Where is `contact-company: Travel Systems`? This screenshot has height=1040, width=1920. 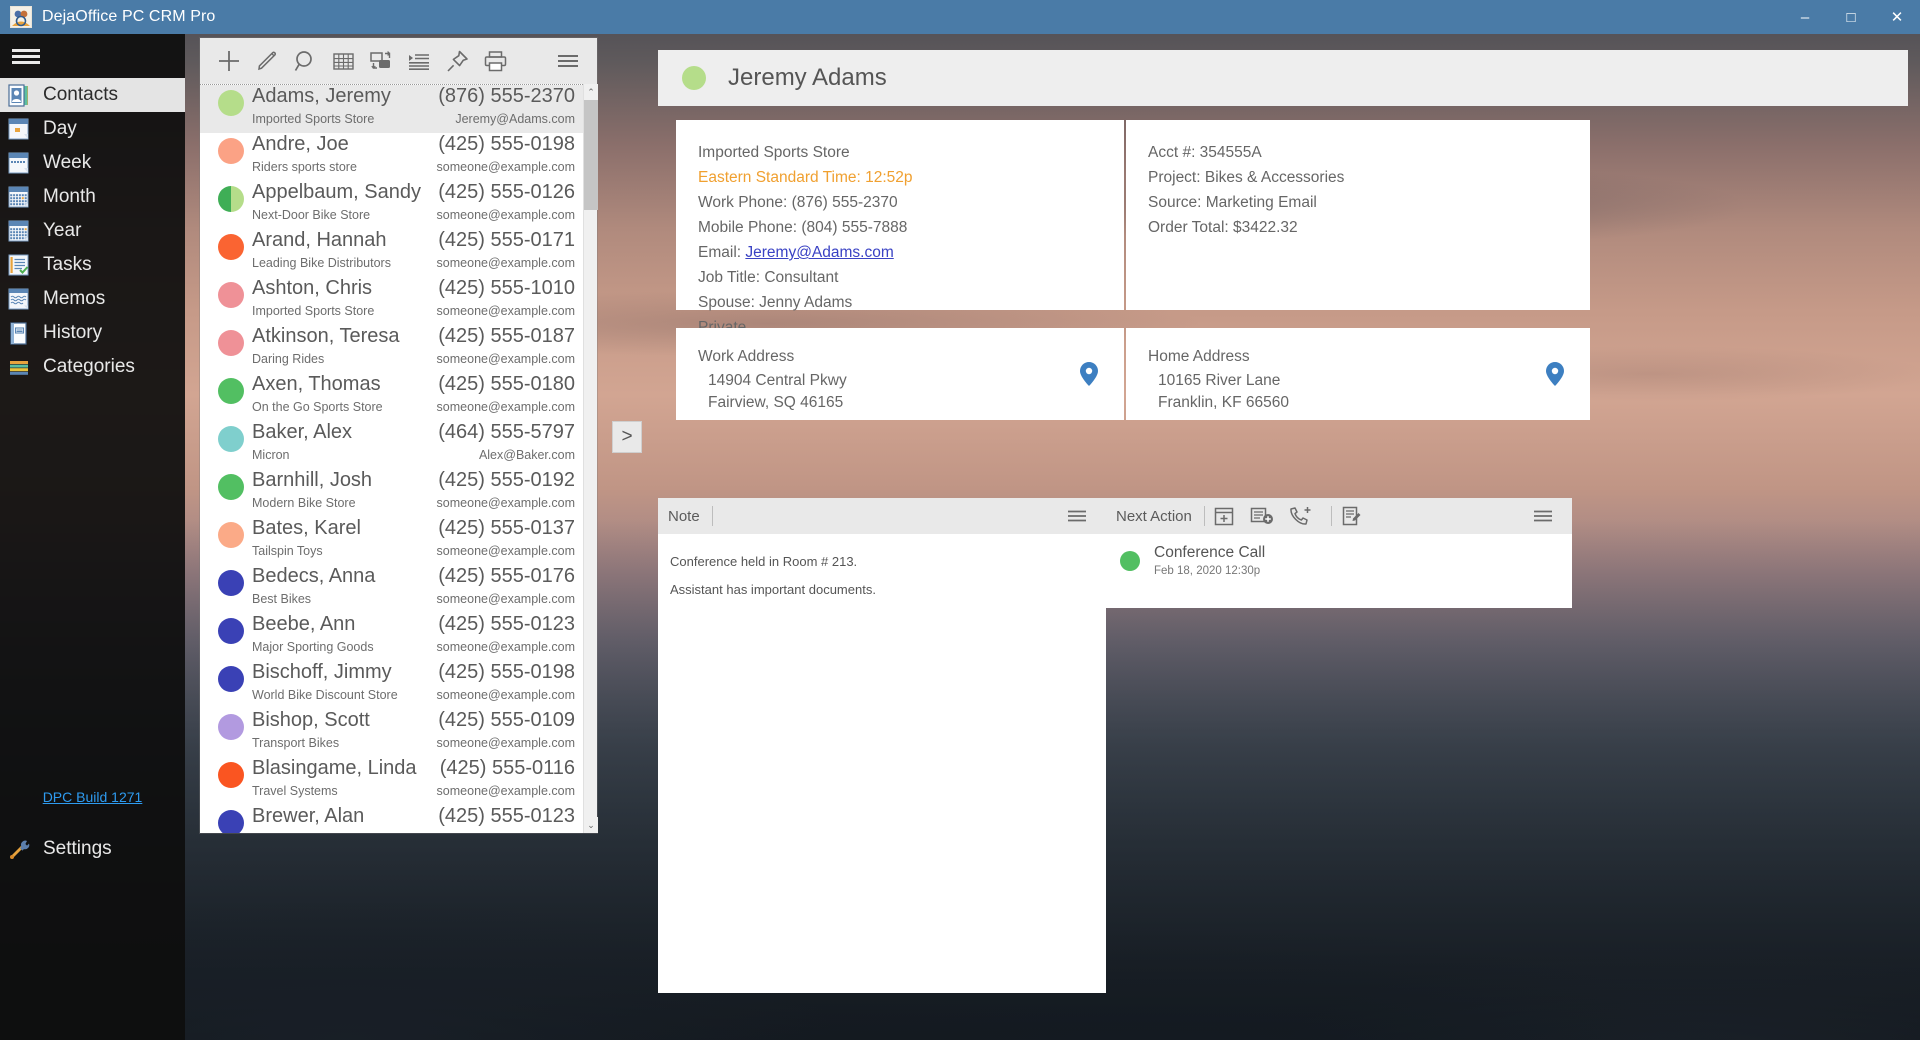 contact-company: Travel Systems is located at coordinates (295, 791).